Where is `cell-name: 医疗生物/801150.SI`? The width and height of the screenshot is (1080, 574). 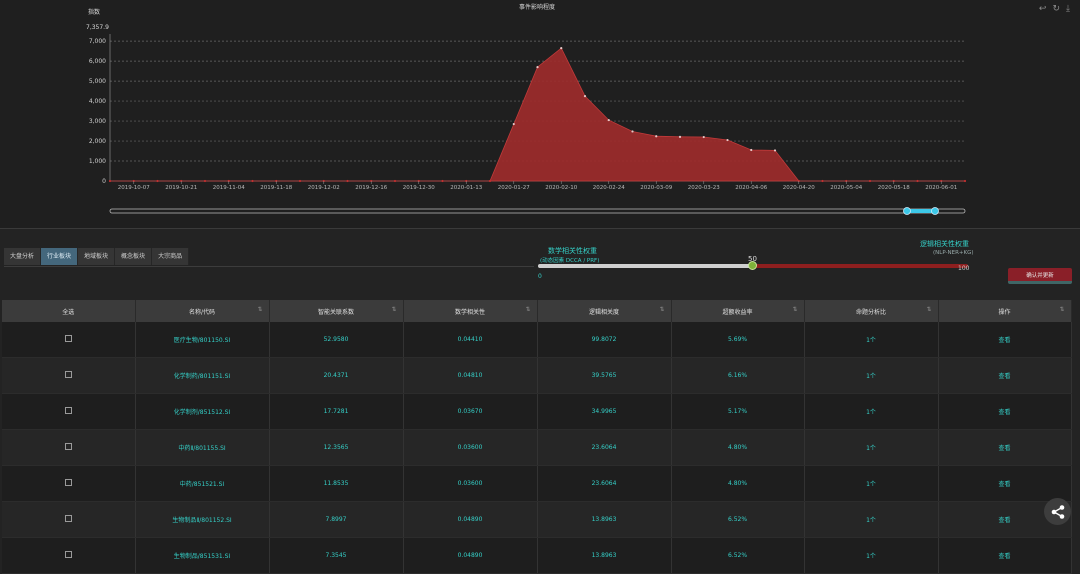
cell-name: 医疗生物/801150.SI is located at coordinates (202, 340).